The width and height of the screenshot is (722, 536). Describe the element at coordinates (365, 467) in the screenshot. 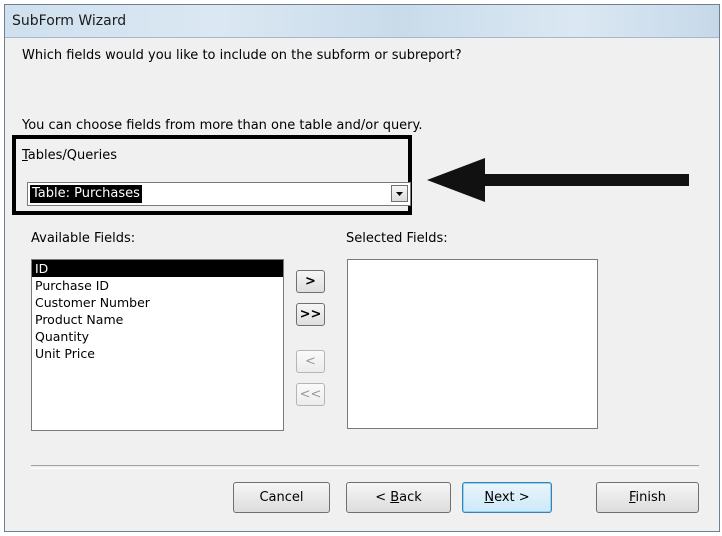

I see `divider` at that location.